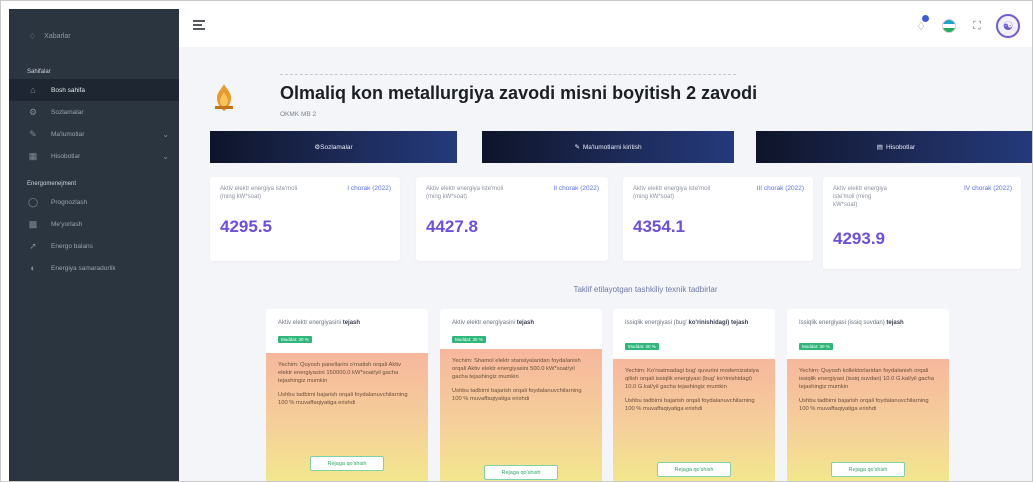 Image resolution: width=1033 pixels, height=482 pixels. Describe the element at coordinates (94, 112) in the screenshot. I see `sidebar-item-settings: ⚙ Sozlamalar` at that location.